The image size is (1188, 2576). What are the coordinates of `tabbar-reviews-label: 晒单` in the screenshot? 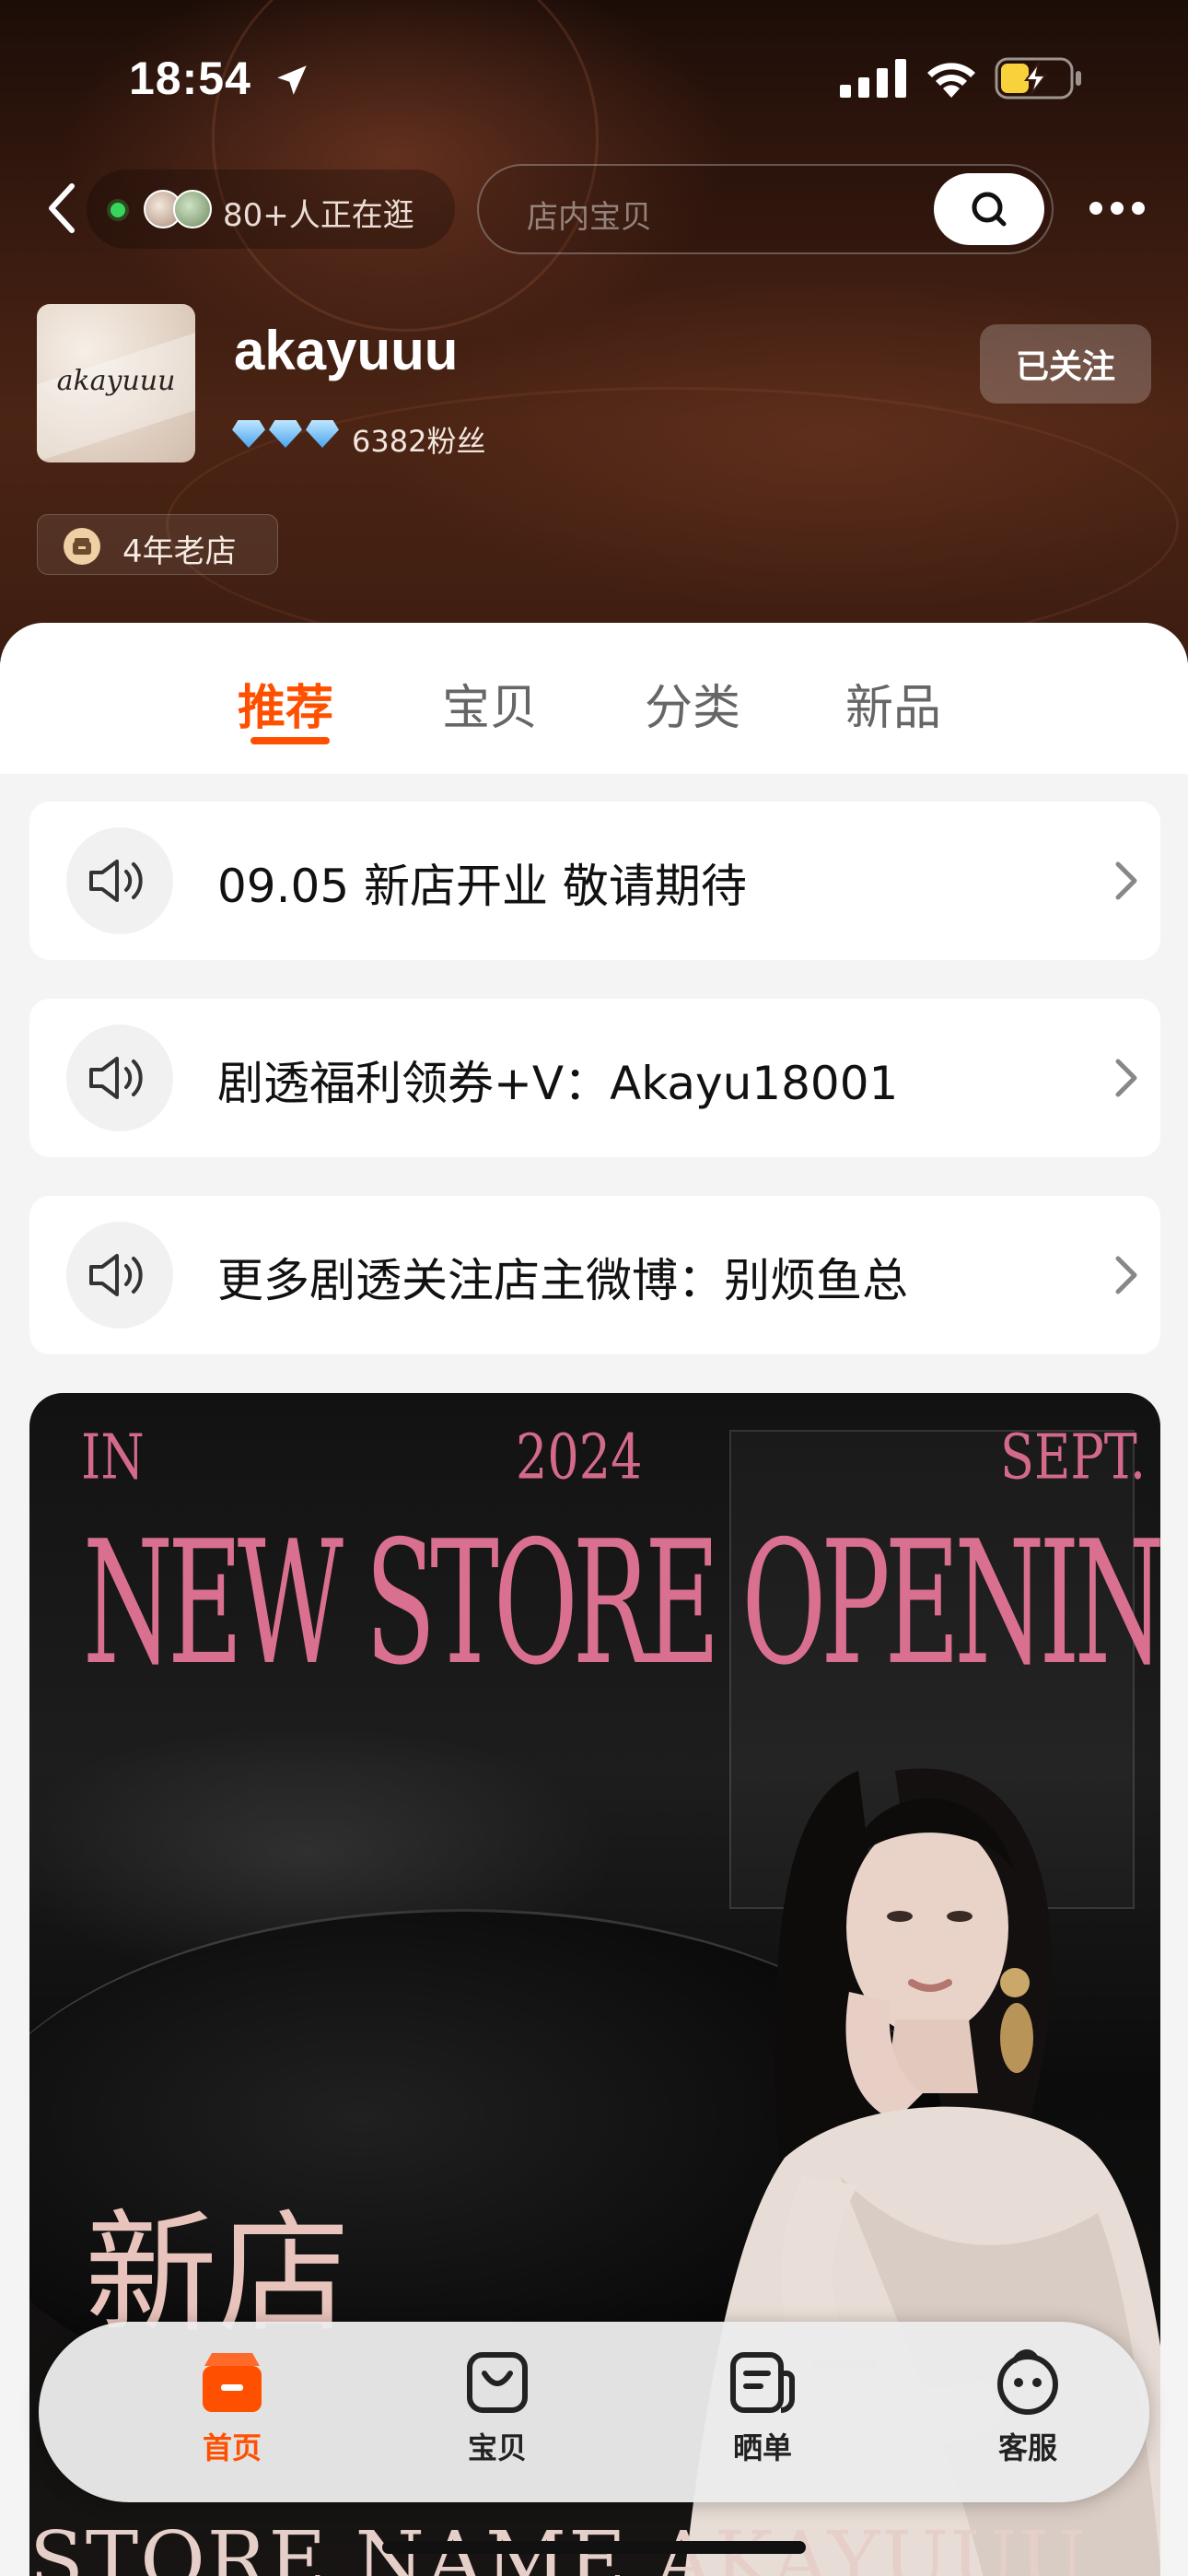 It's located at (762, 2447).